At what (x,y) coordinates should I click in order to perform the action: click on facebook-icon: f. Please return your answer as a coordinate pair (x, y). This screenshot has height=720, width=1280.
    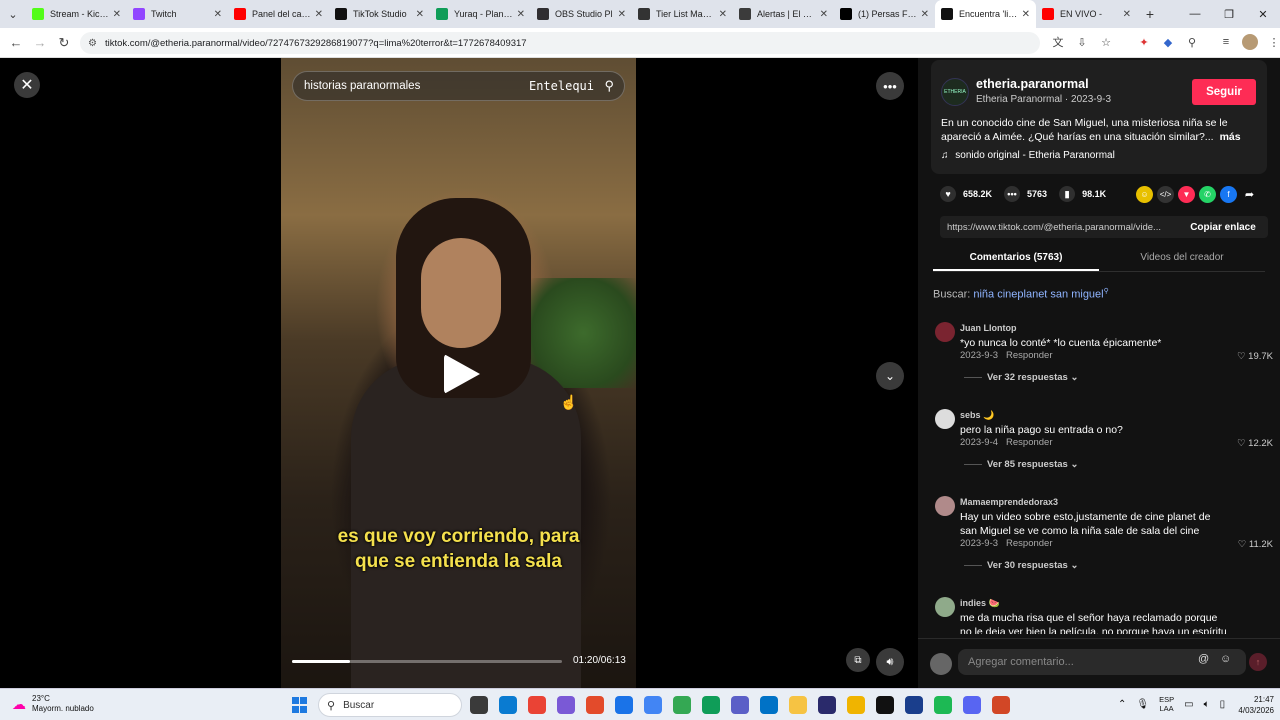
    Looking at the image, I should click on (1228, 194).